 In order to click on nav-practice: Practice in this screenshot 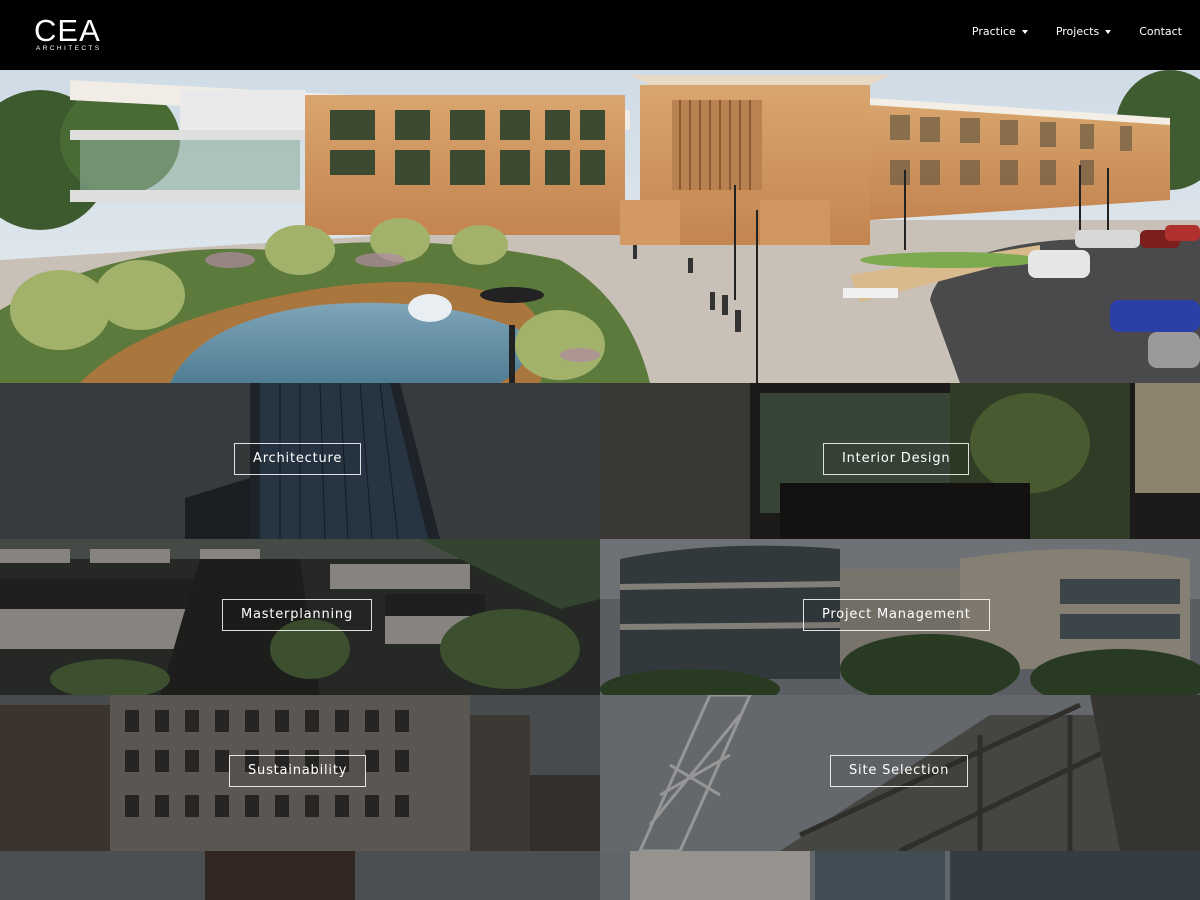, I will do `click(1000, 31)`.